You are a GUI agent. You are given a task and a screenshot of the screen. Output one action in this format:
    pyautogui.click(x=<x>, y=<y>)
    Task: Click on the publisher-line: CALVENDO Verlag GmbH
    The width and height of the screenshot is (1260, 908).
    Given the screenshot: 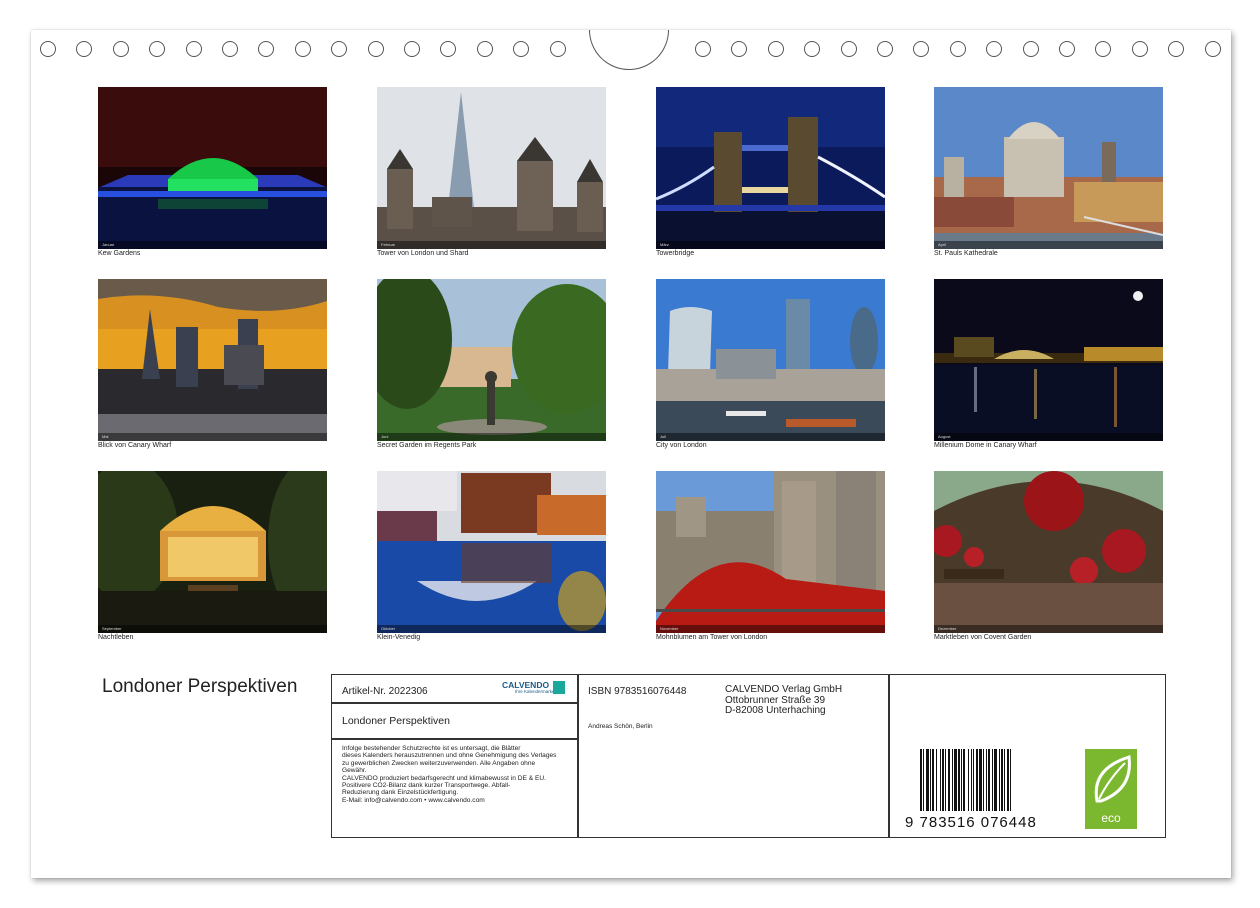 What is the action you would take?
    pyautogui.click(x=784, y=689)
    